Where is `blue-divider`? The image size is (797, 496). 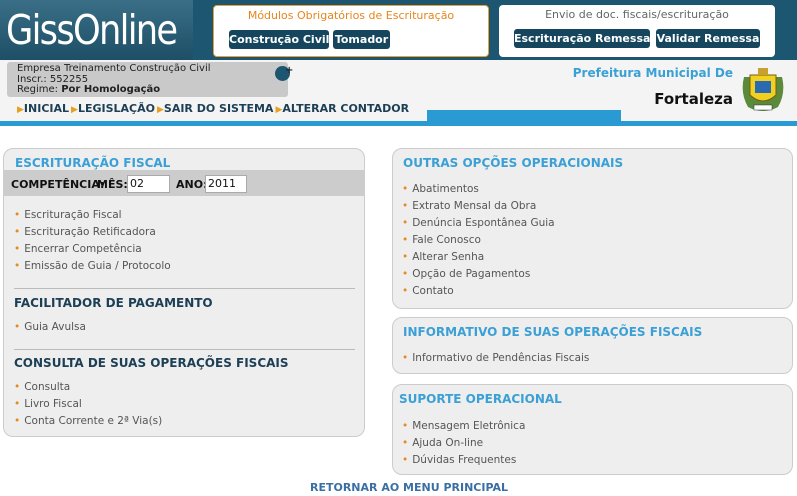 blue-divider is located at coordinates (398, 123).